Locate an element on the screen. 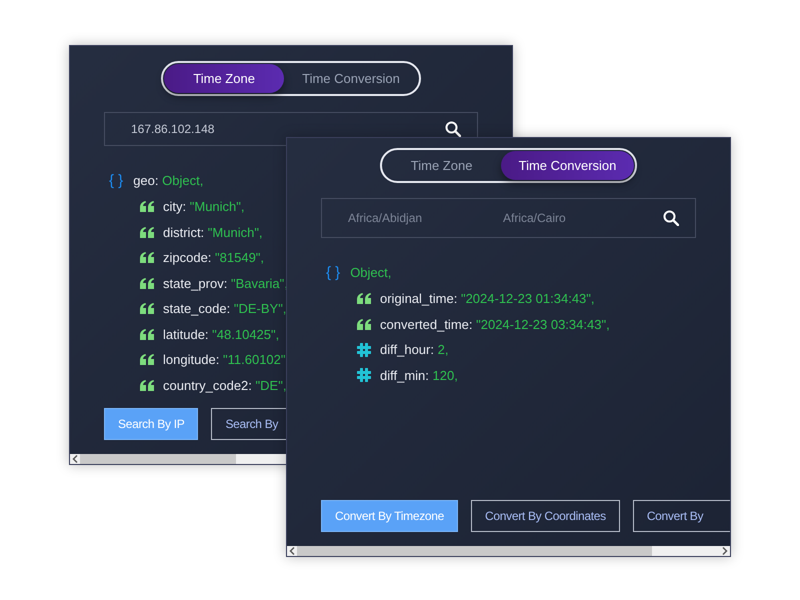 The height and width of the screenshot is (600, 800). result-root: geo: Object, is located at coordinates (168, 181).